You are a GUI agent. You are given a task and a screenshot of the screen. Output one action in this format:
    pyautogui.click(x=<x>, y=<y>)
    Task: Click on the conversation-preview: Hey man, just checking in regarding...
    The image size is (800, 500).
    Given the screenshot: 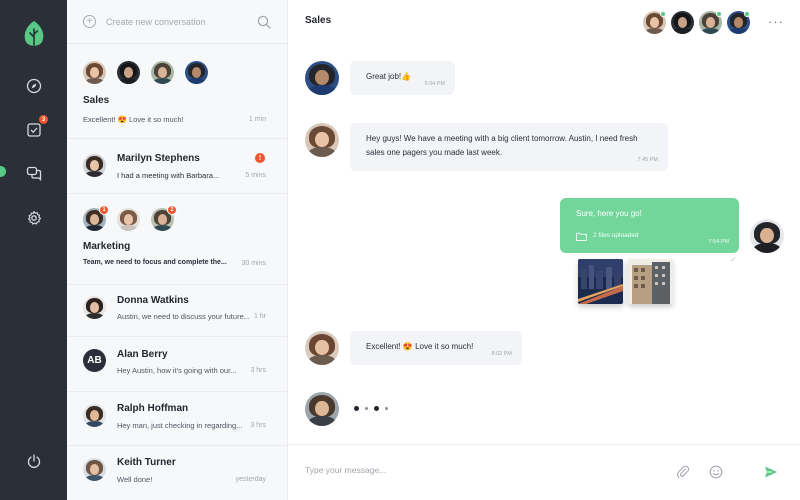 What is the action you would take?
    pyautogui.click(x=180, y=425)
    